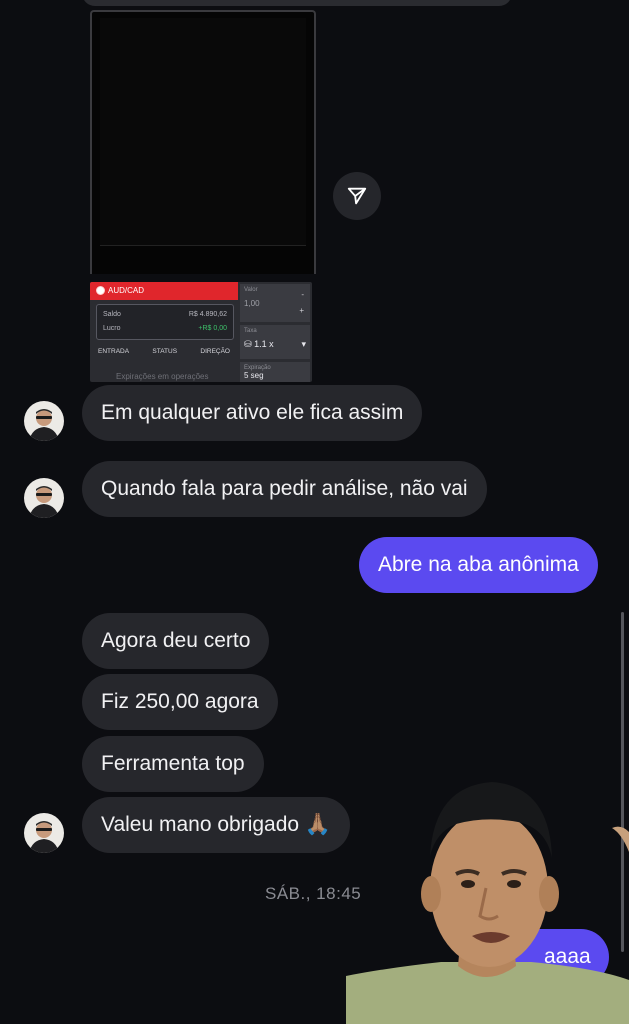 This screenshot has height=1024, width=629. What do you see at coordinates (275, 342) in the screenshot?
I see `taxa-panel: Taxa ⛁ 1.1 x ▾` at bounding box center [275, 342].